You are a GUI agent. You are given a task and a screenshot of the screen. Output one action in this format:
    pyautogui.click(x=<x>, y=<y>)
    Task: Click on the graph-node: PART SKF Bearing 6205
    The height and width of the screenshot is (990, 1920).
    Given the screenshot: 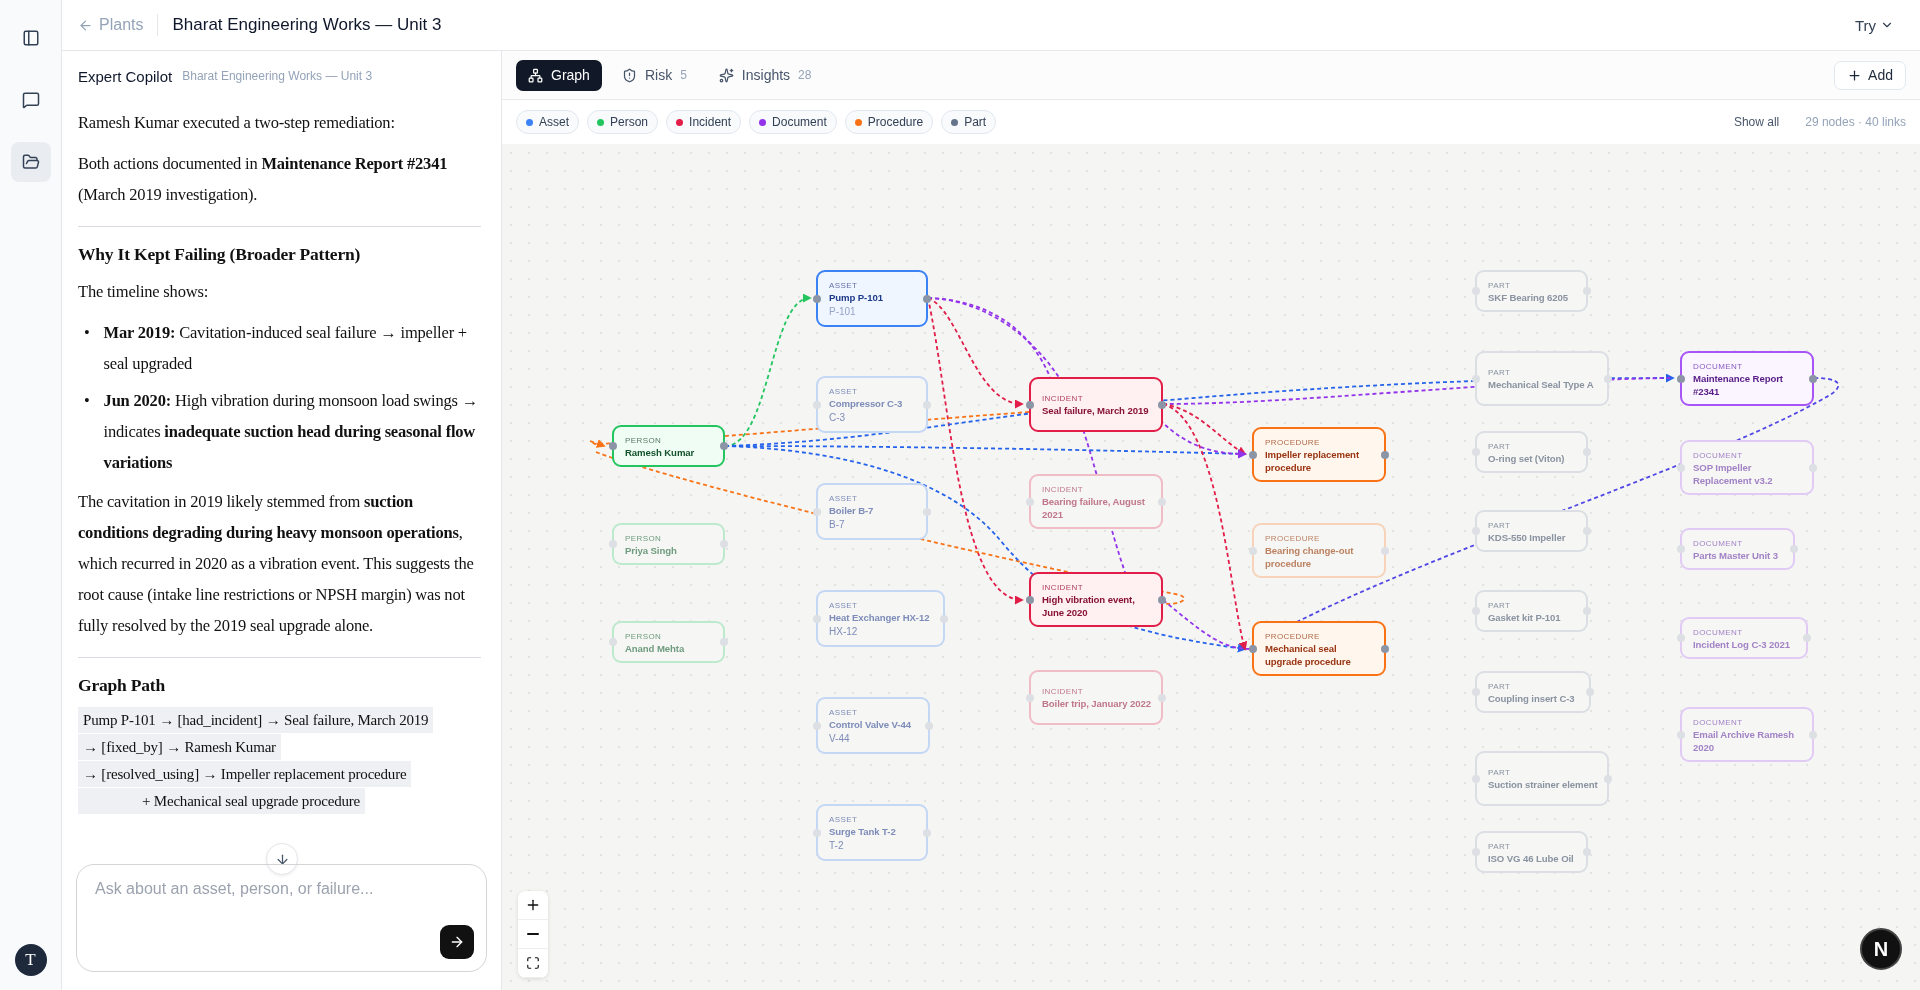 What is the action you would take?
    pyautogui.click(x=1531, y=291)
    